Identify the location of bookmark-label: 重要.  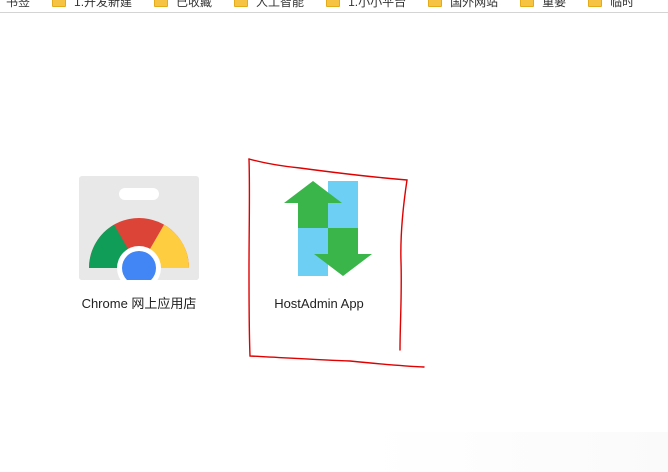
(554, 4).